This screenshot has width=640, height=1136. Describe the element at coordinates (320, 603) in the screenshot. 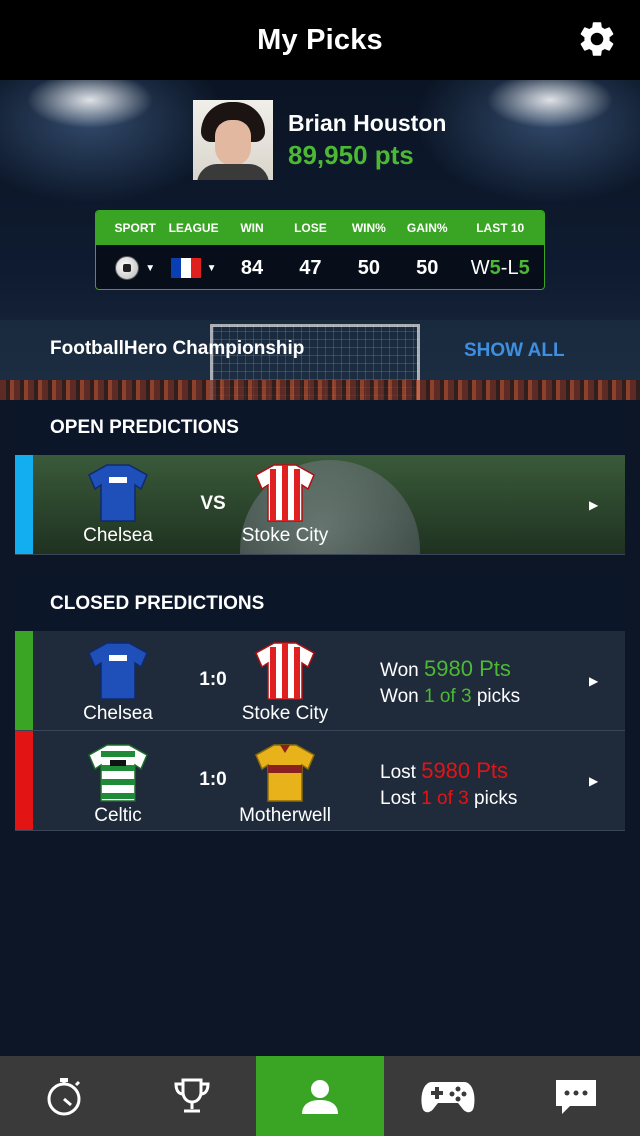

I see `closed-predictions-title: CLOSED PREDICTIONS` at that location.